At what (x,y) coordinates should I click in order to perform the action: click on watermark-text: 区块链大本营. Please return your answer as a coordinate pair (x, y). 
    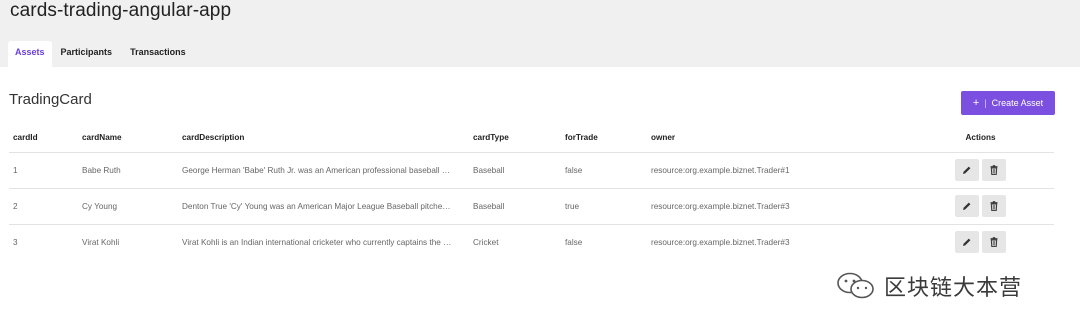
    Looking at the image, I should click on (953, 287).